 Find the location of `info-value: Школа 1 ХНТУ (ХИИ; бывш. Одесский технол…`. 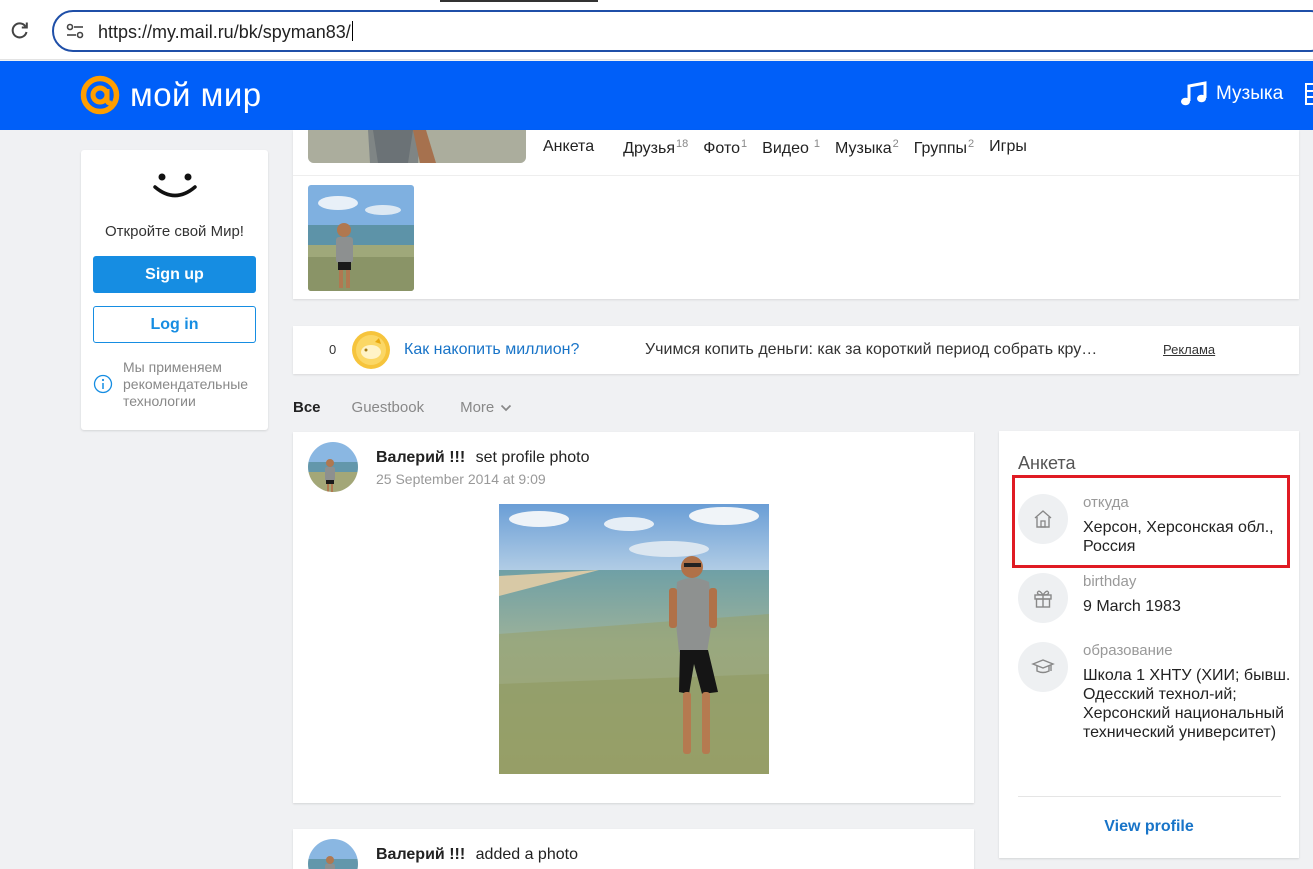

info-value: Школа 1 ХНТУ (ХИИ; бывш. Одесский технол… is located at coordinates (1187, 704).